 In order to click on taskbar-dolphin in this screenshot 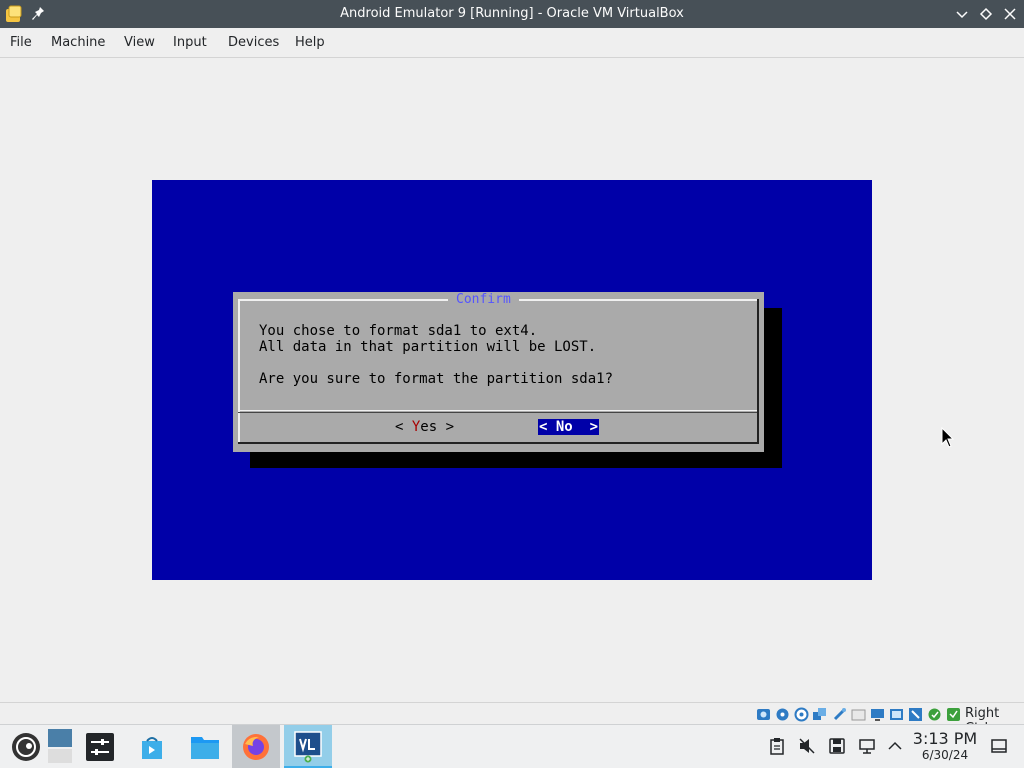, I will do `click(204, 746)`.